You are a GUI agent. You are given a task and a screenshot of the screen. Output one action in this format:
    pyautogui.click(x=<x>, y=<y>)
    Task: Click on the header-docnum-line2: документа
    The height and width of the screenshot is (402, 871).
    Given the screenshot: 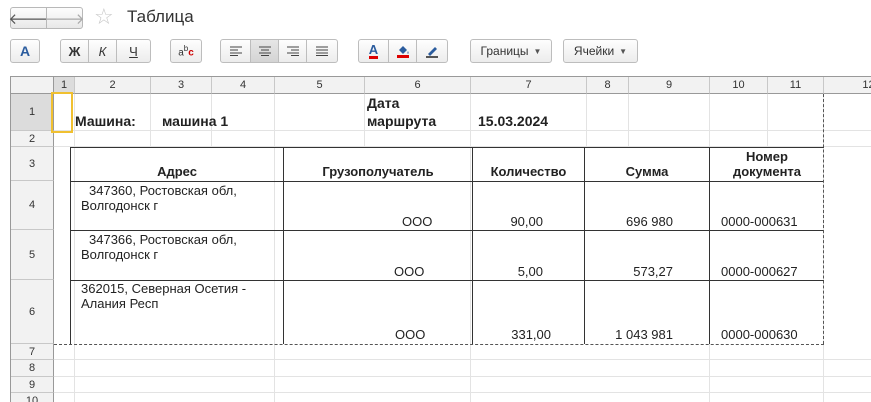 What is the action you would take?
    pyautogui.click(x=767, y=171)
    